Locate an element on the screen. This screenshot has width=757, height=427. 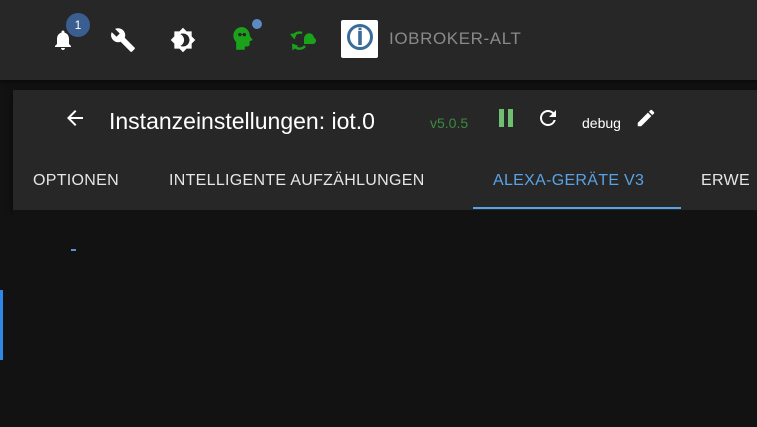
pause-instance-button is located at coordinates (506, 120).